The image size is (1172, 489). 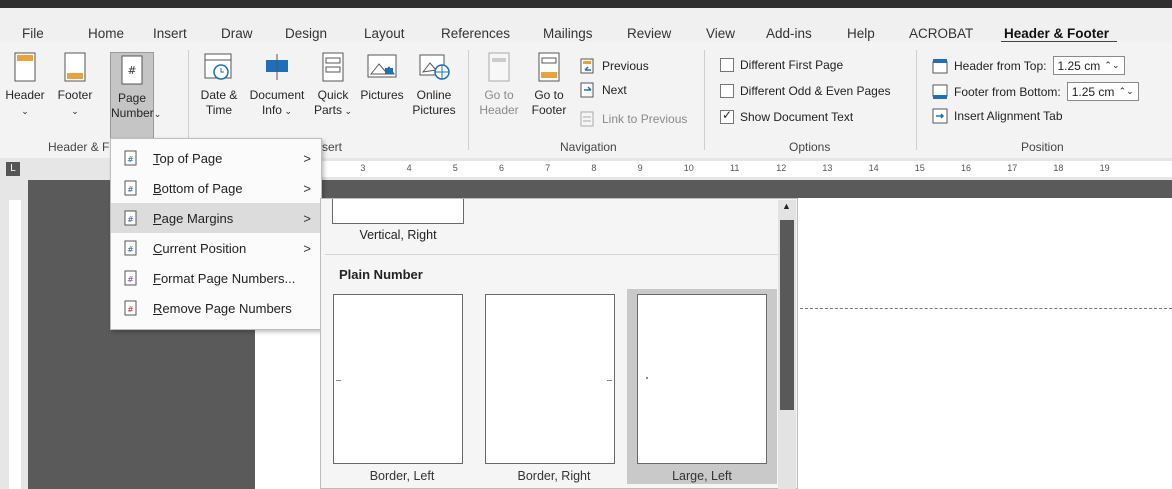 I want to click on next-label: Next, so click(x=614, y=90).